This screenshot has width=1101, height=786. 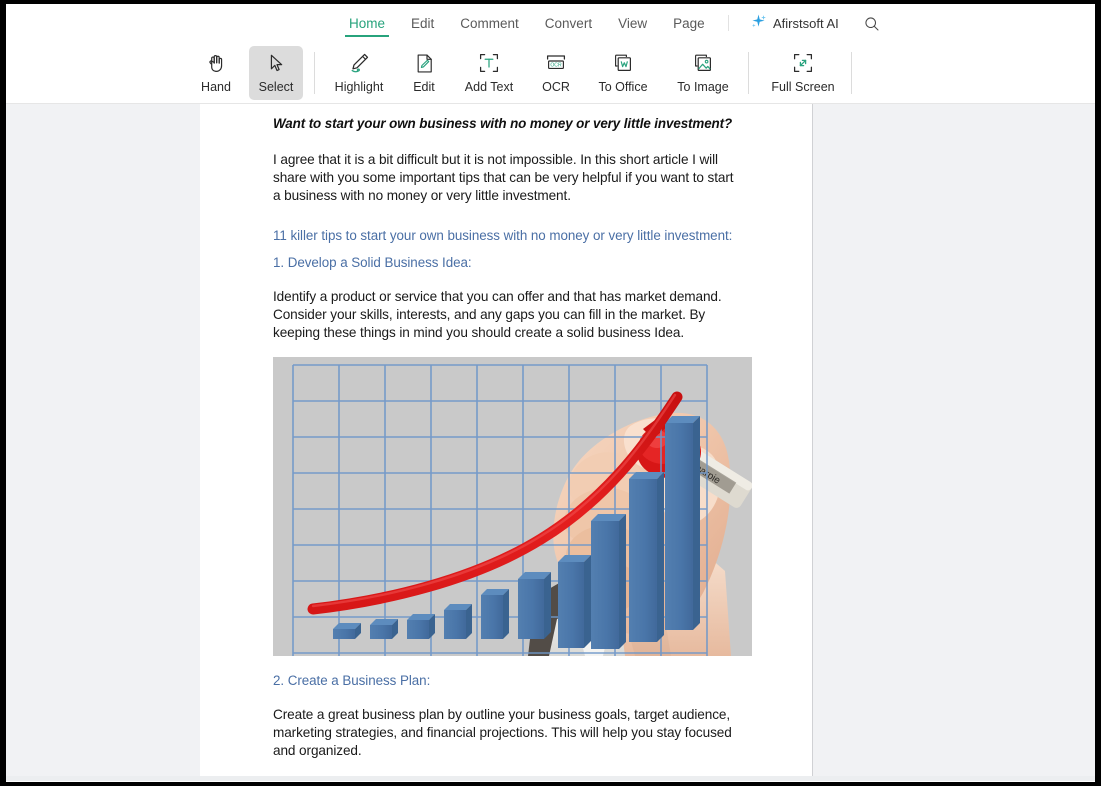 I want to click on tab-convert-label: Convert, so click(x=568, y=23).